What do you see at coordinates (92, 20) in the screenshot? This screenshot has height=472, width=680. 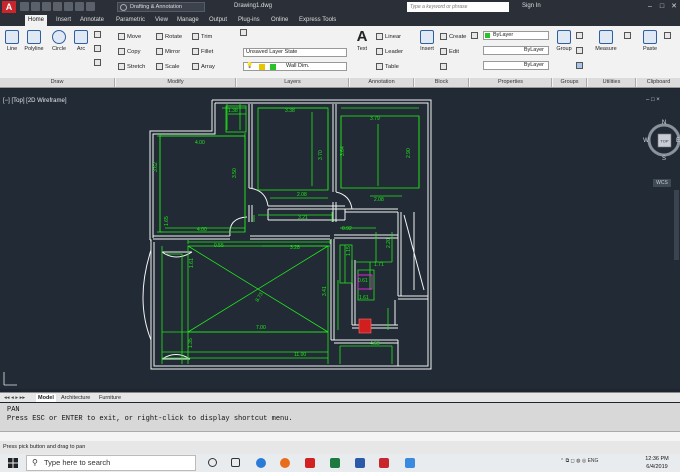 I see `tab-annotate: Annotate` at bounding box center [92, 20].